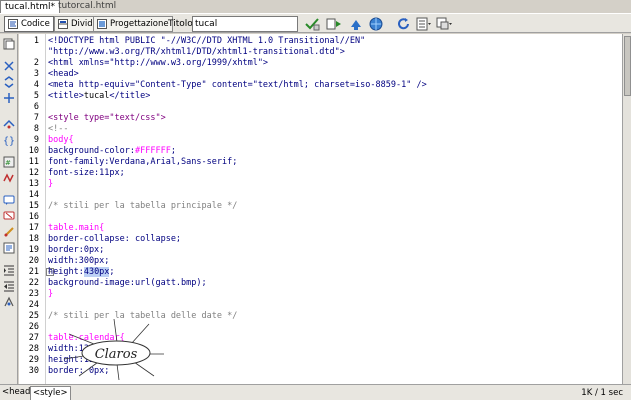  Describe the element at coordinates (319, 217) in the screenshot. I see `code-line: 16` at that location.